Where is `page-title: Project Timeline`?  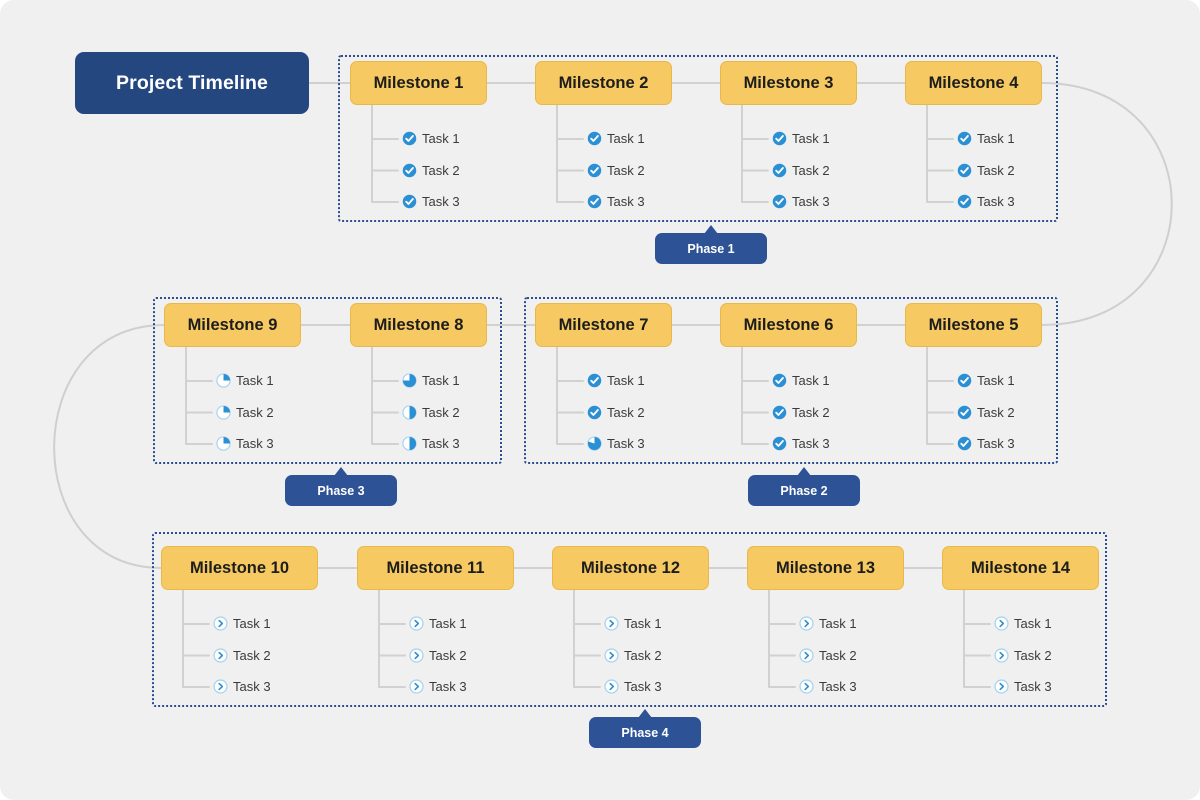
page-title: Project Timeline is located at coordinates (192, 82).